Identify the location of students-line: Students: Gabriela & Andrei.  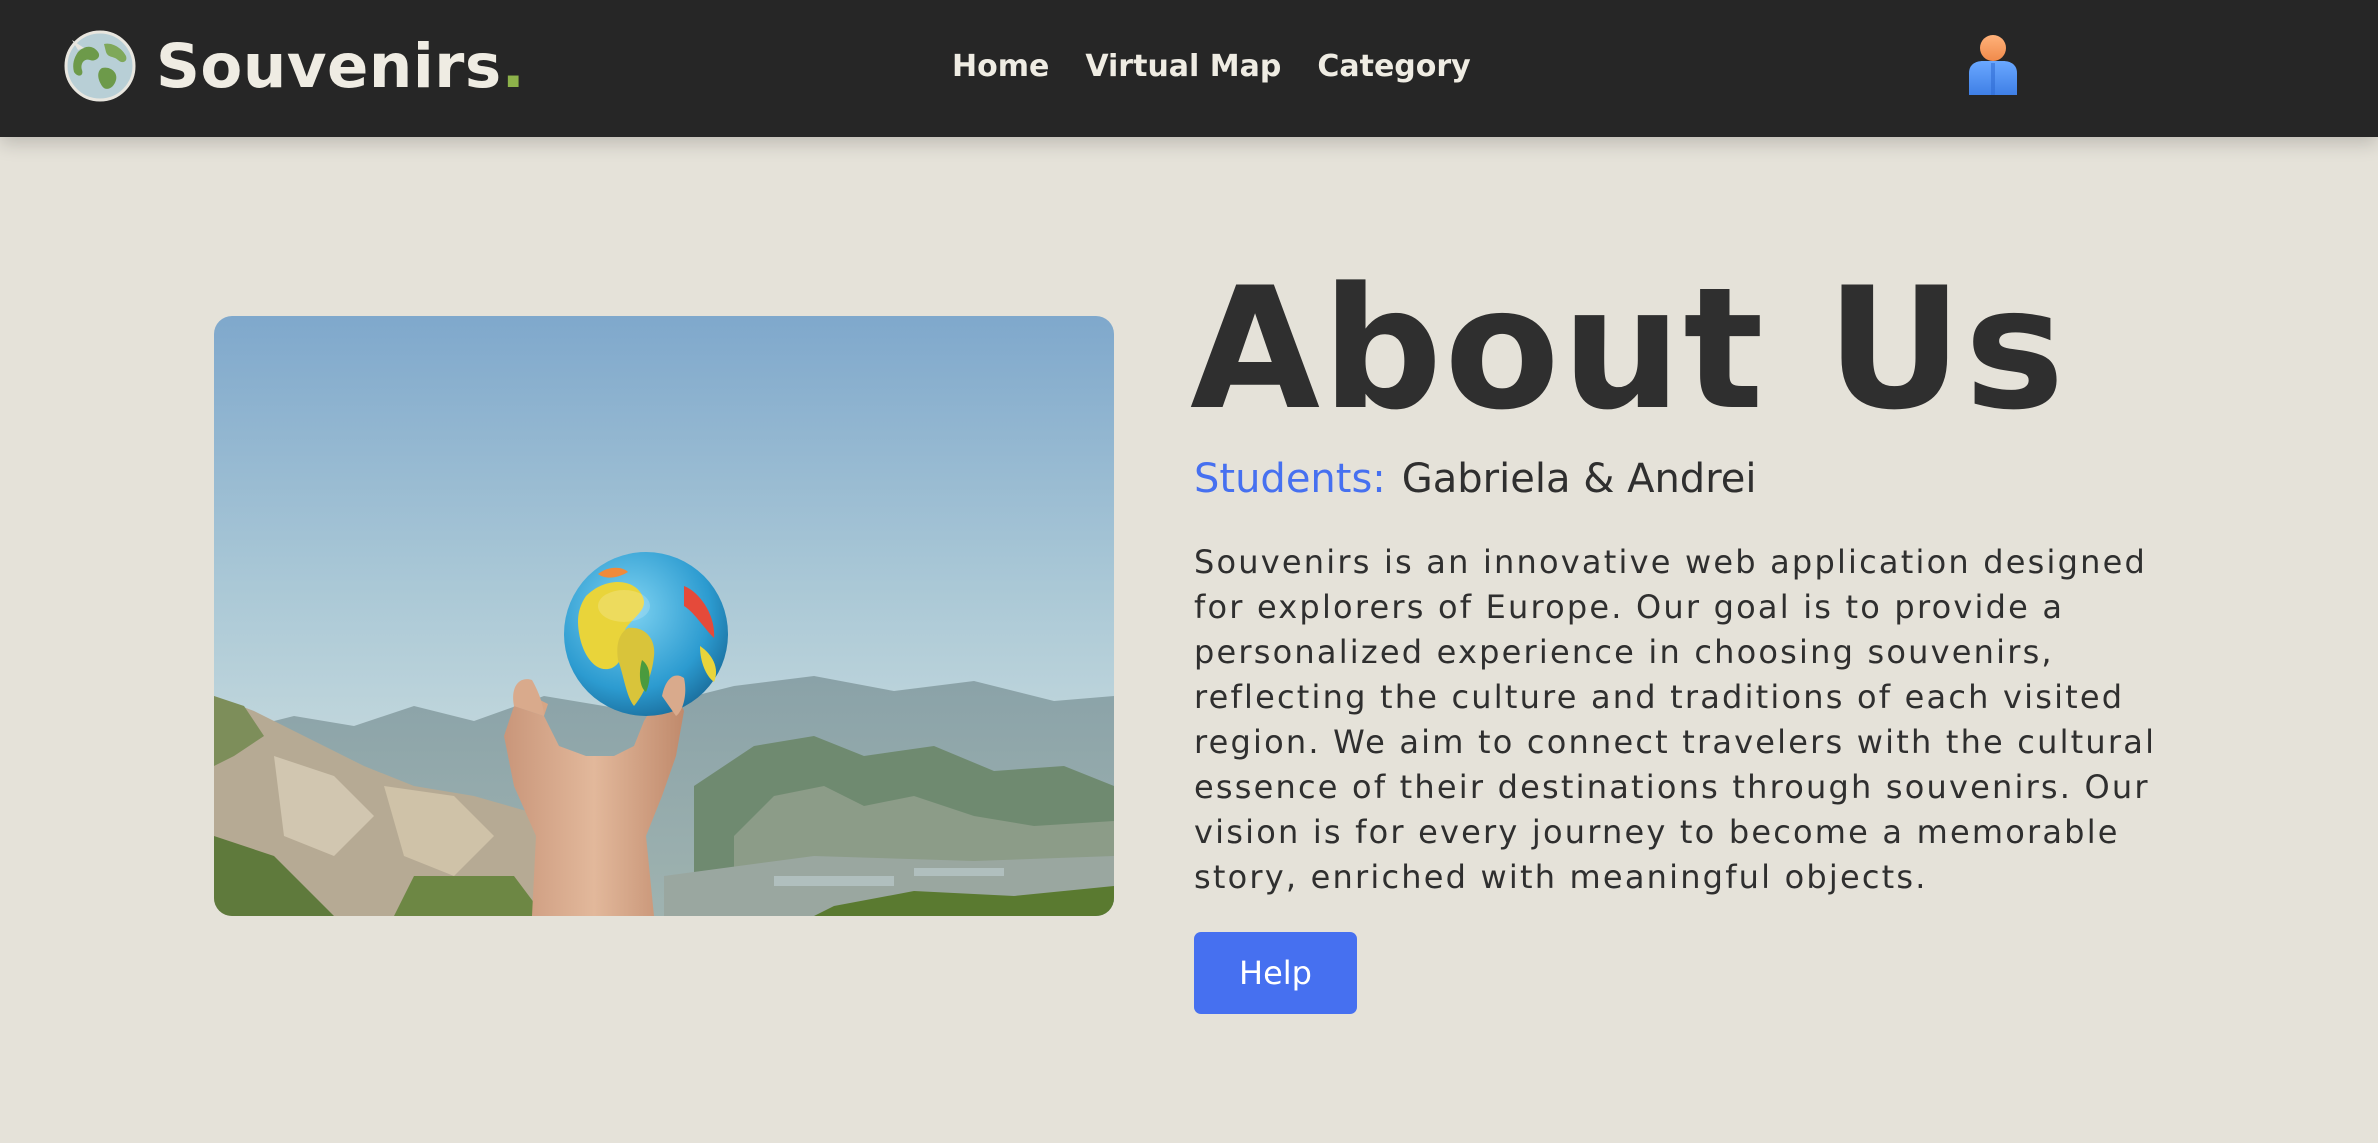
(1475, 479).